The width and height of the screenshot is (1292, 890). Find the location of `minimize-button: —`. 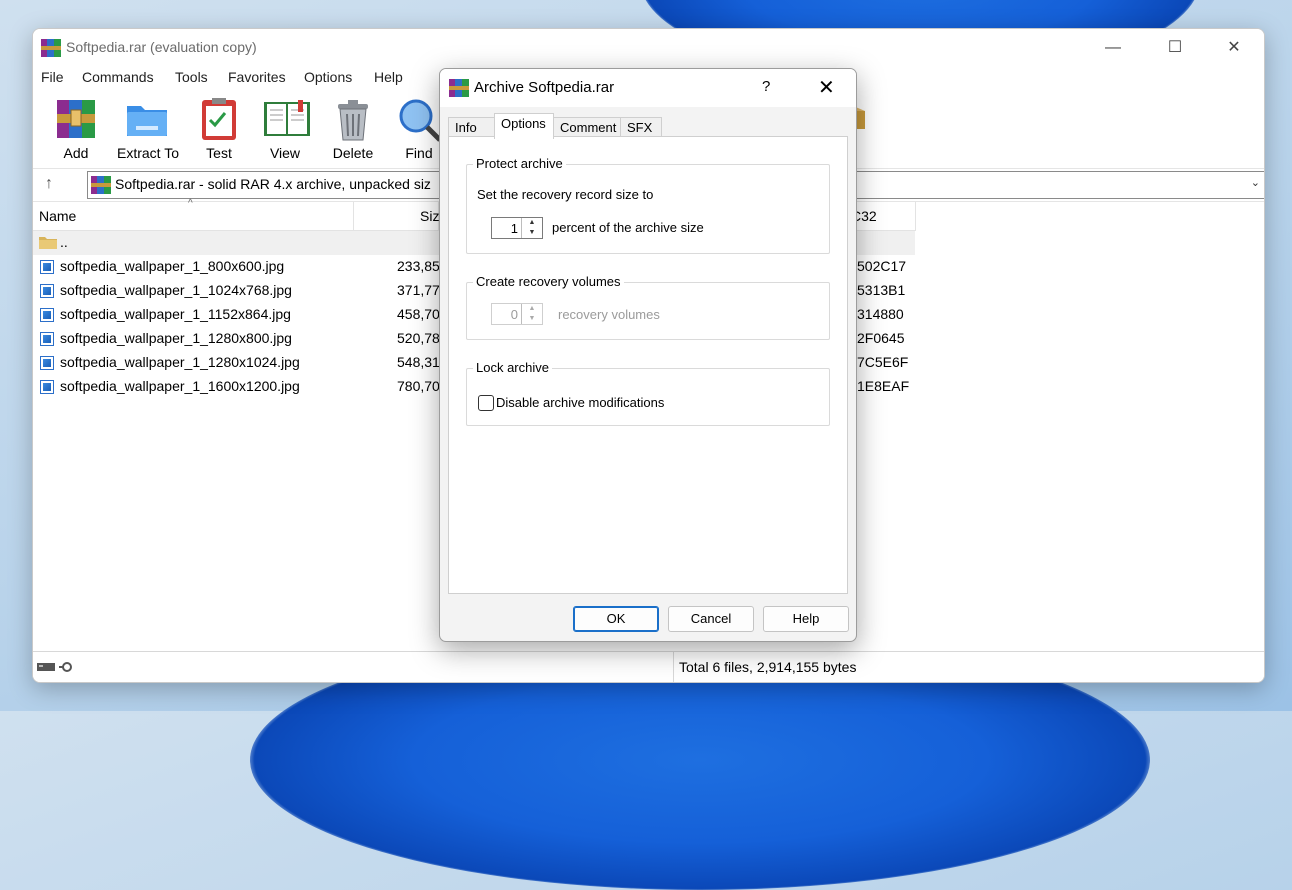

minimize-button: — is located at coordinates (1113, 48).